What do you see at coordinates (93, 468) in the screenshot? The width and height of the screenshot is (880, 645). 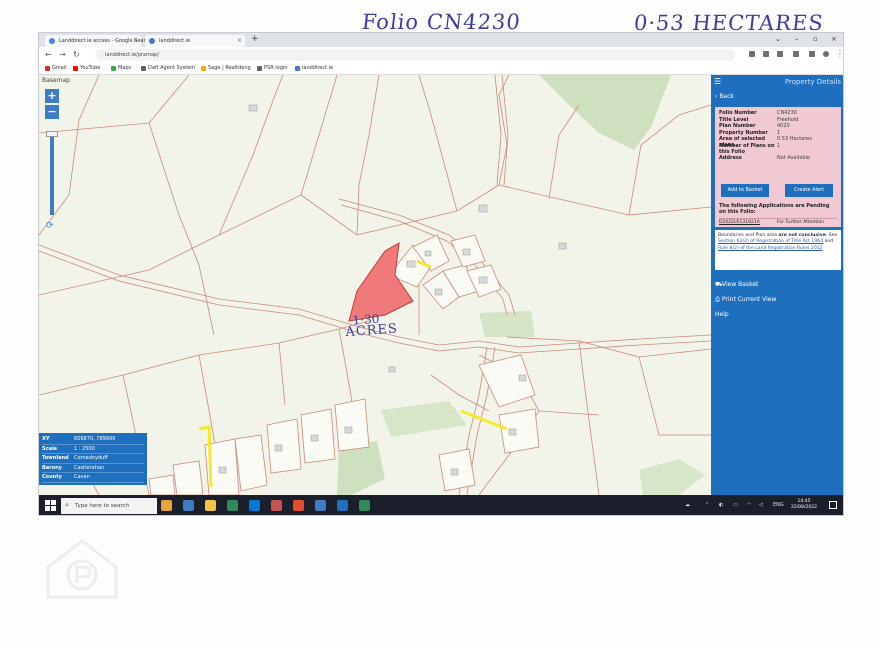 I see `info-row-barony: Barony Castlerahan` at bounding box center [93, 468].